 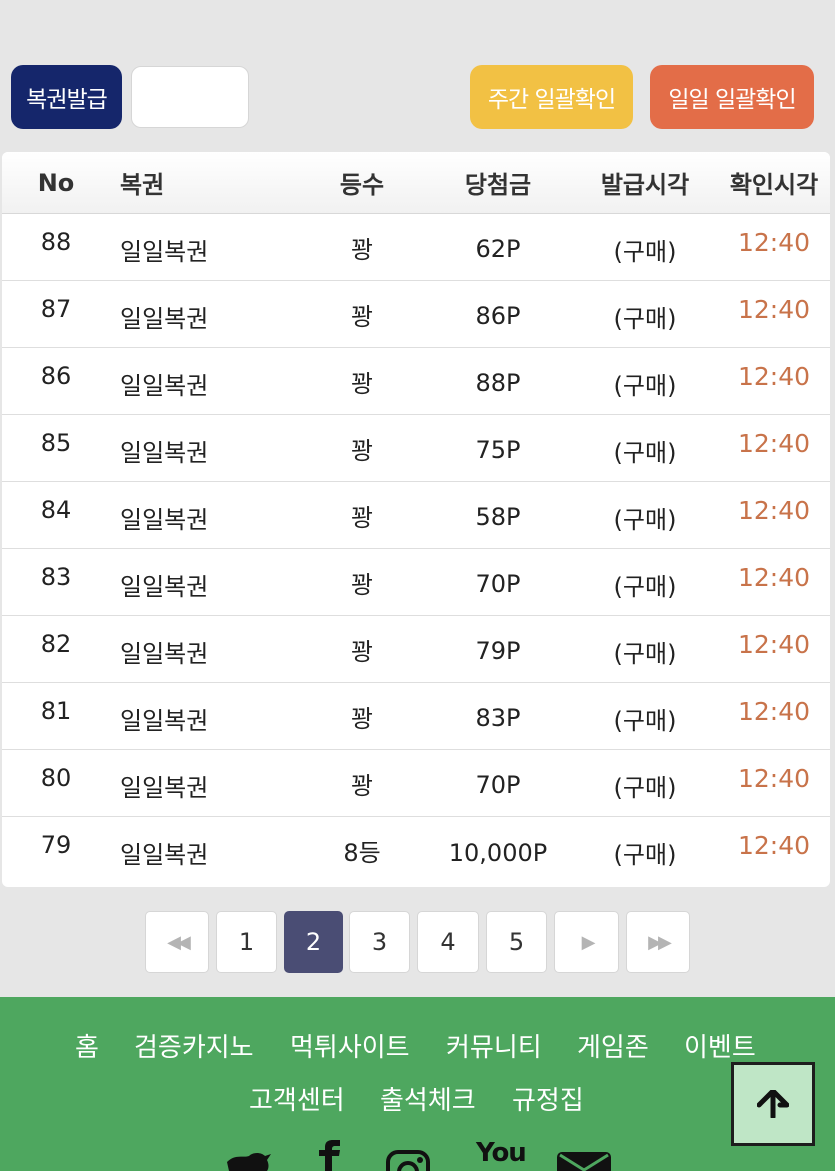 I want to click on table-header: No 복권 등수 당첨금 발급시각 확인시각, so click(x=416, y=183).